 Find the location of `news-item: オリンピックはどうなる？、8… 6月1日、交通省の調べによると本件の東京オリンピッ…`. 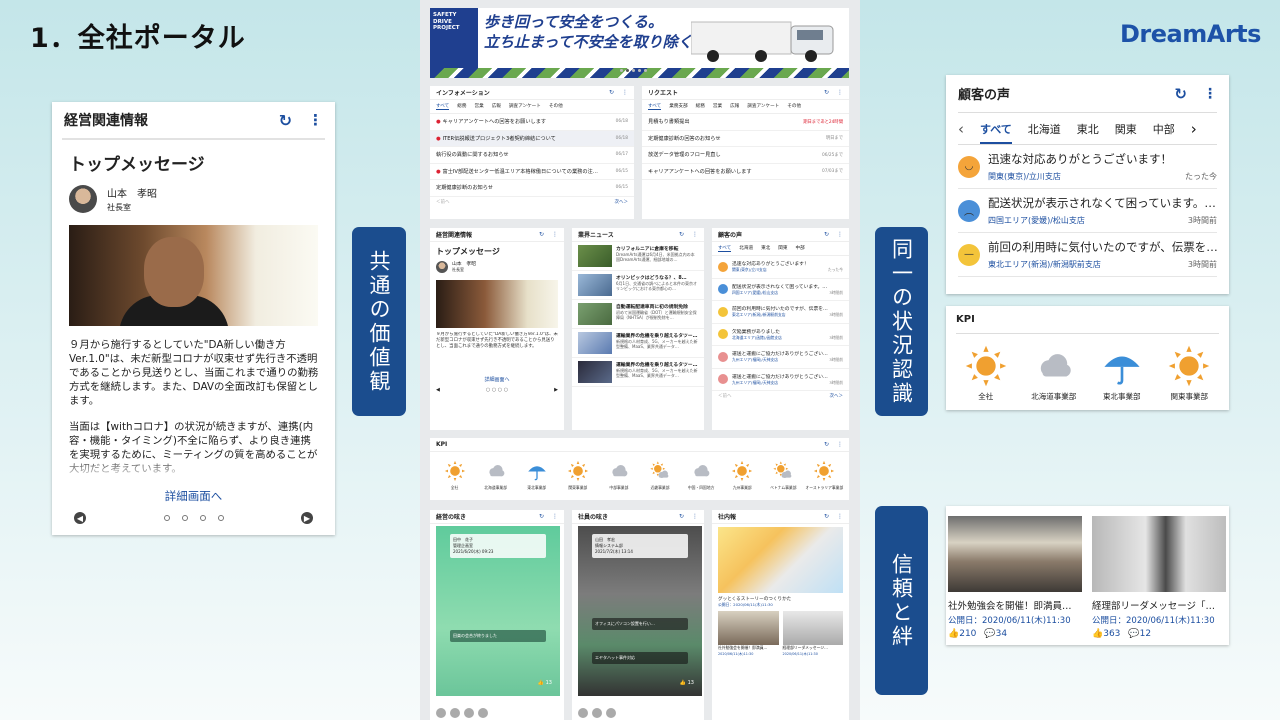

news-item: オリンピックはどうなる？、8… 6月1日、交通省の調べによると本件の東京オリンピッ… is located at coordinates (638, 285).